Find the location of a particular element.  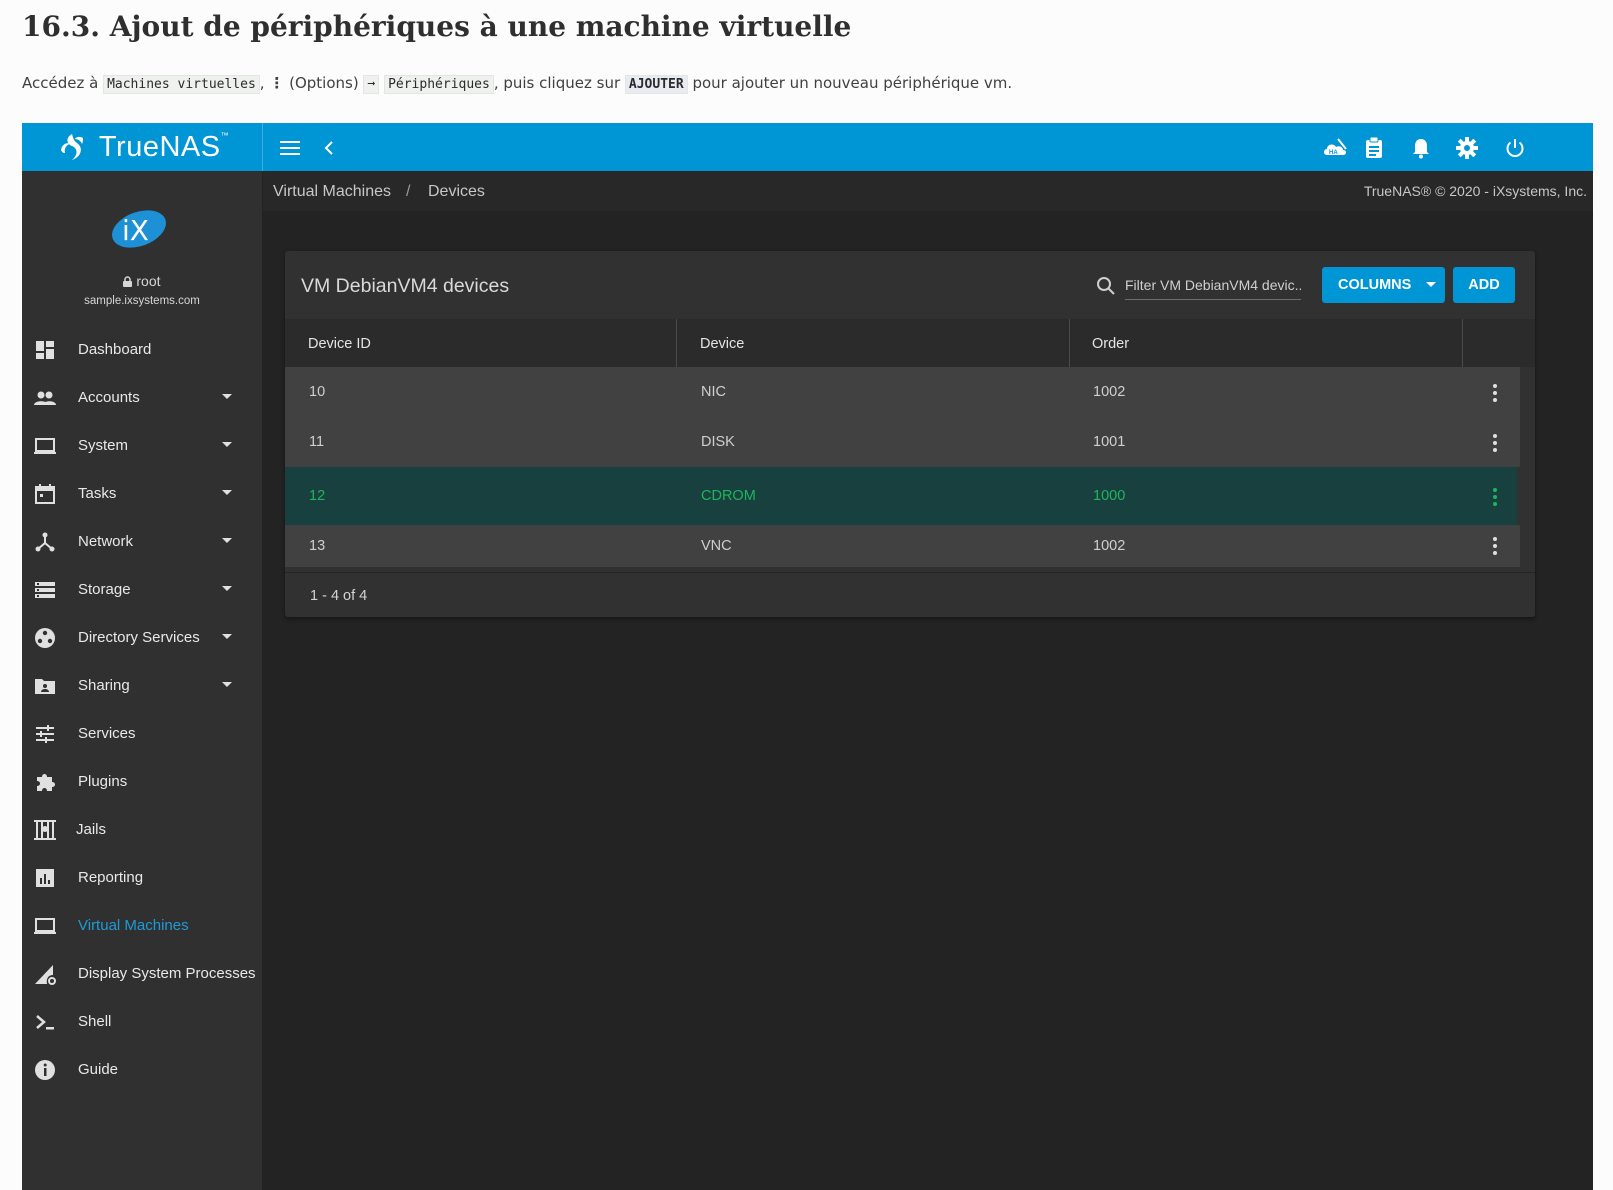

sidebar-item-label: Sharing is located at coordinates (104, 685).